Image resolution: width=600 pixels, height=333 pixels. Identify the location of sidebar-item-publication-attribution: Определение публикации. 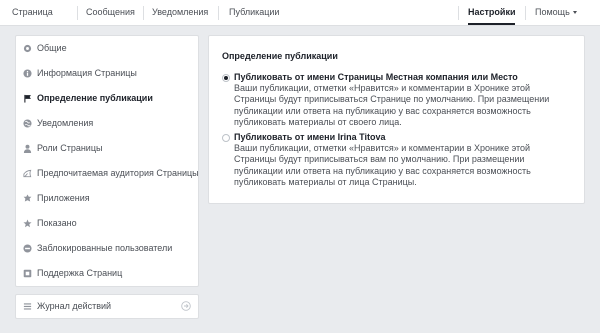
(107, 98).